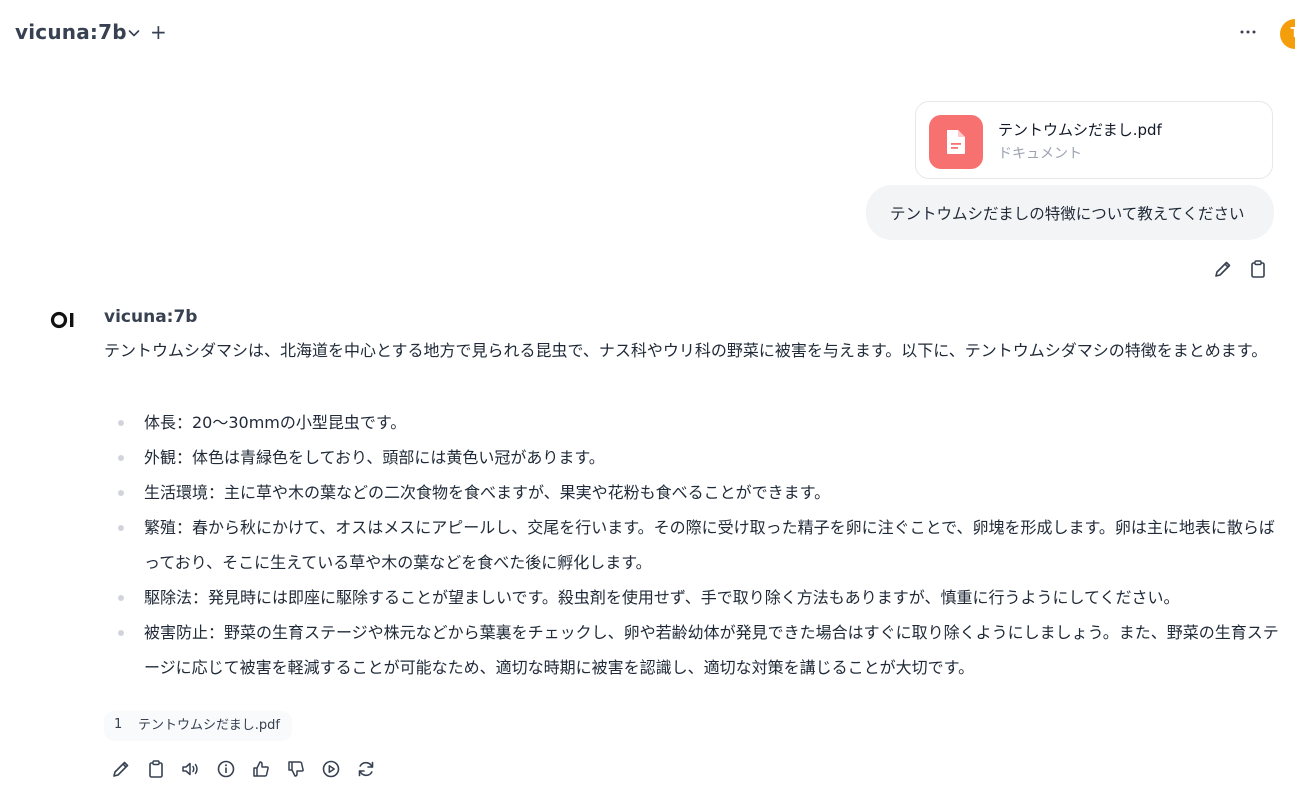  What do you see at coordinates (331, 769) in the screenshot?
I see `play-circle-icon` at bounding box center [331, 769].